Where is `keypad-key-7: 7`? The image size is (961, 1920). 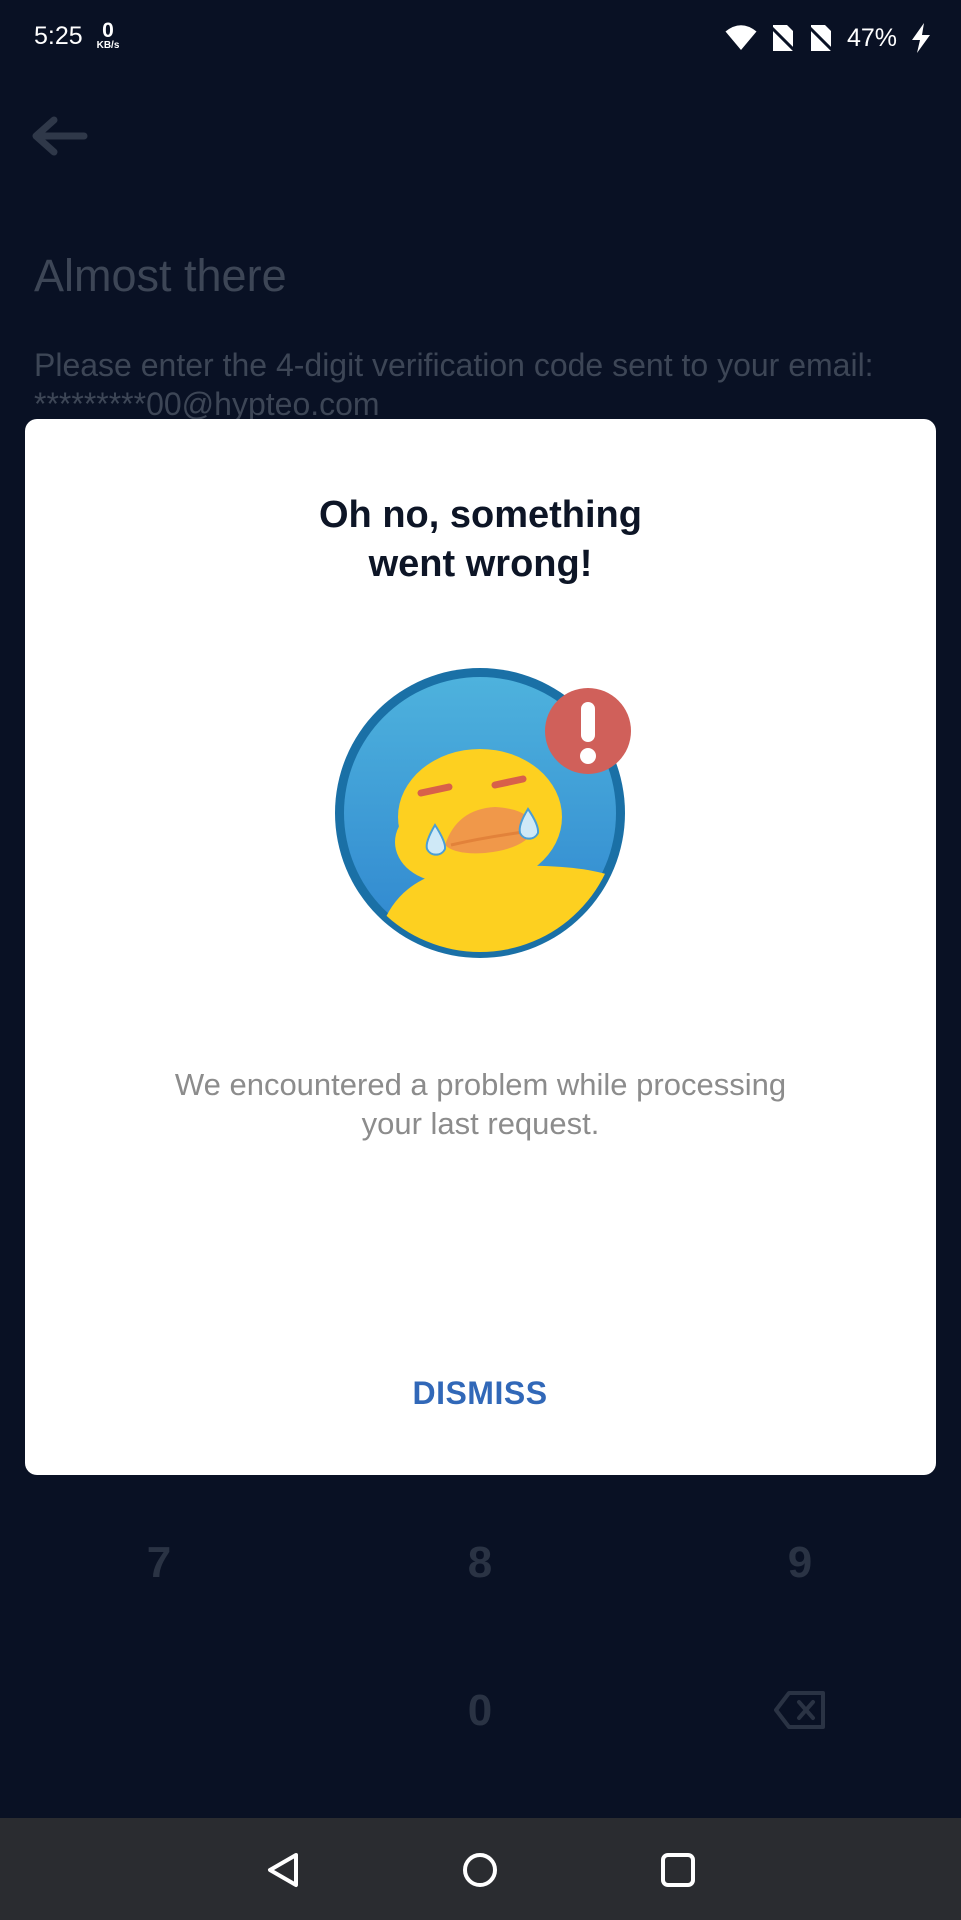 keypad-key-7: 7 is located at coordinates (159, 1563).